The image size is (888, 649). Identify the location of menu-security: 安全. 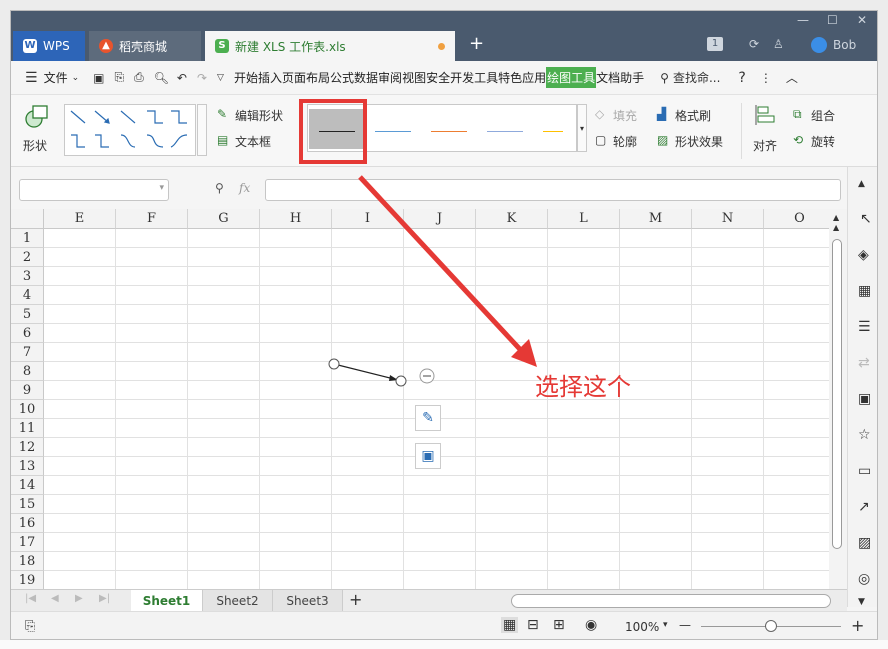
(438, 77).